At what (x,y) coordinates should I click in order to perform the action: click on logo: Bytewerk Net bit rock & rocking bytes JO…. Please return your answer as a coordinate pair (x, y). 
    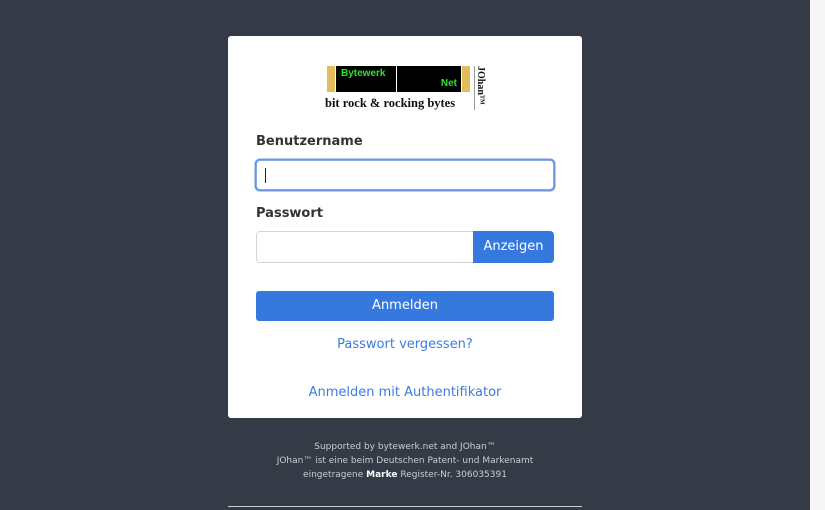
    Looking at the image, I should click on (406, 89).